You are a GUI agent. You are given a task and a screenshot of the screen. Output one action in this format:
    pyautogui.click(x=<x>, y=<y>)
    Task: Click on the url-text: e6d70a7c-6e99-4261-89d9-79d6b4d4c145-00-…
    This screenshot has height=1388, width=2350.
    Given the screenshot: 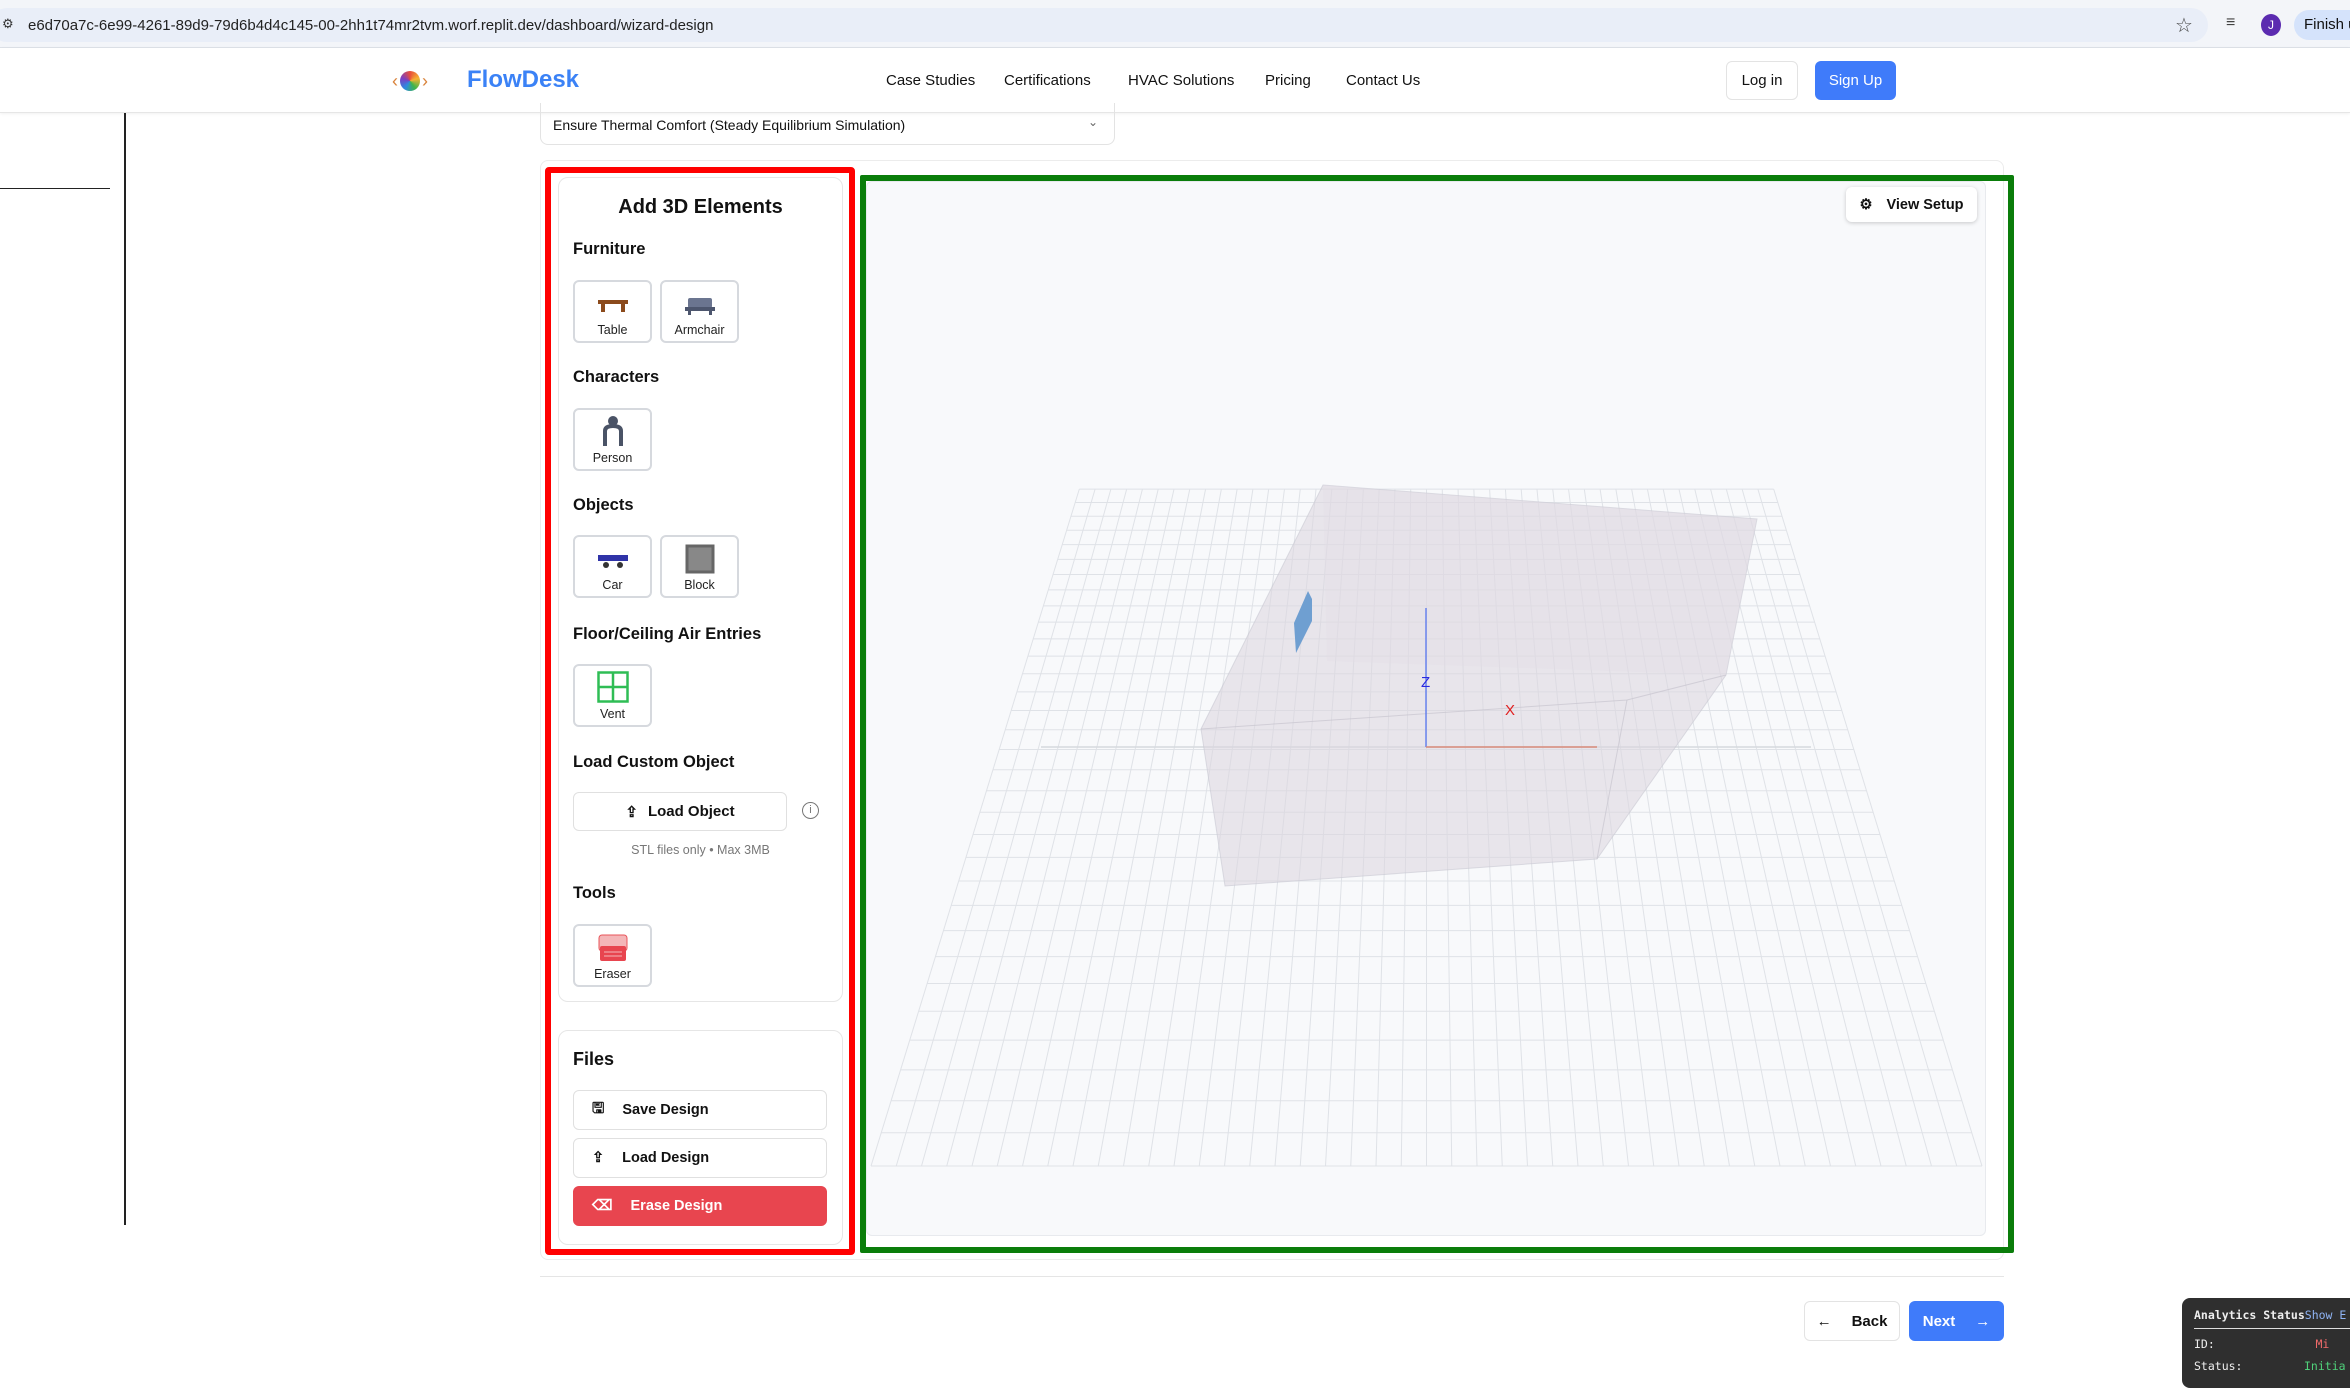 What is the action you would take?
    pyautogui.click(x=370, y=25)
    